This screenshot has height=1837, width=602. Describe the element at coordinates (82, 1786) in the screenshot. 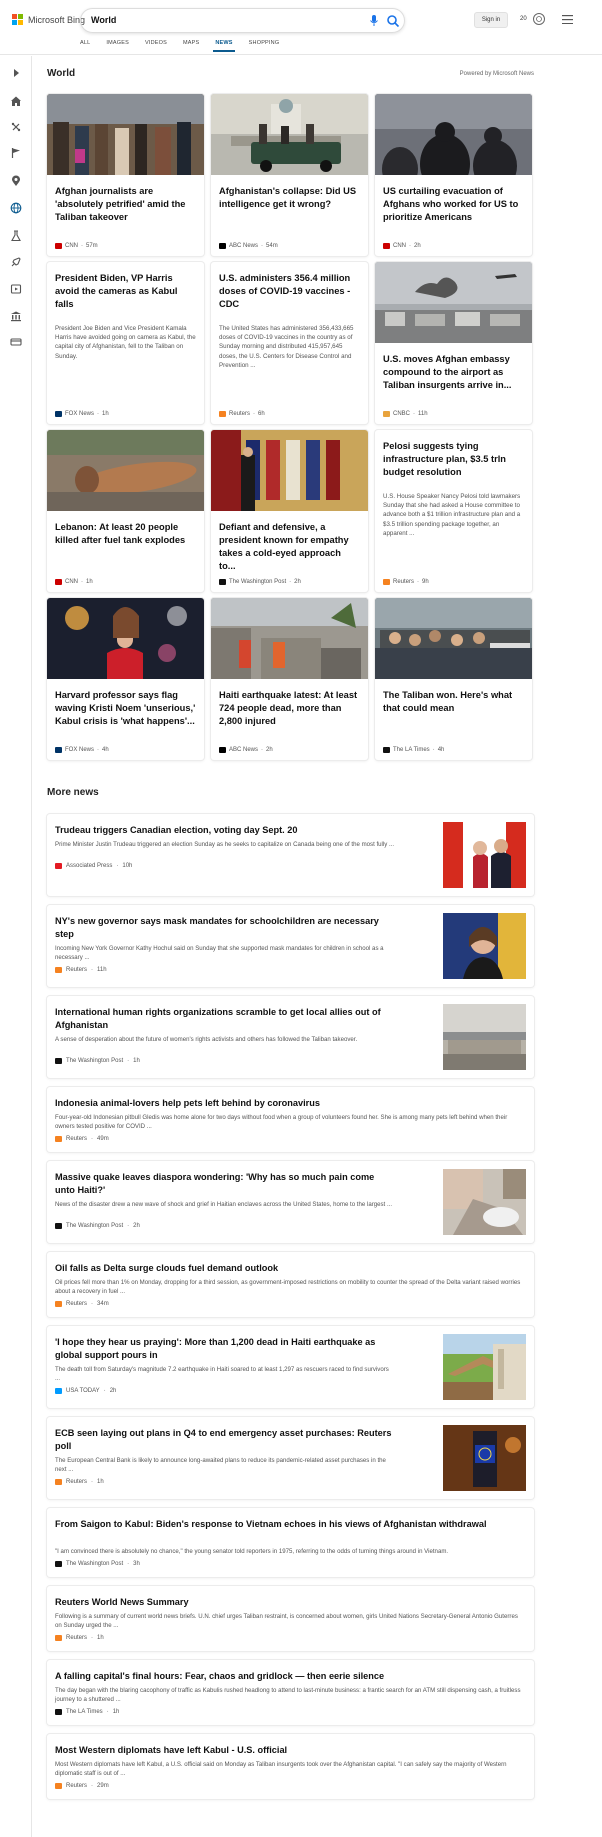

I see `news-source: Reuters · 29m` at that location.